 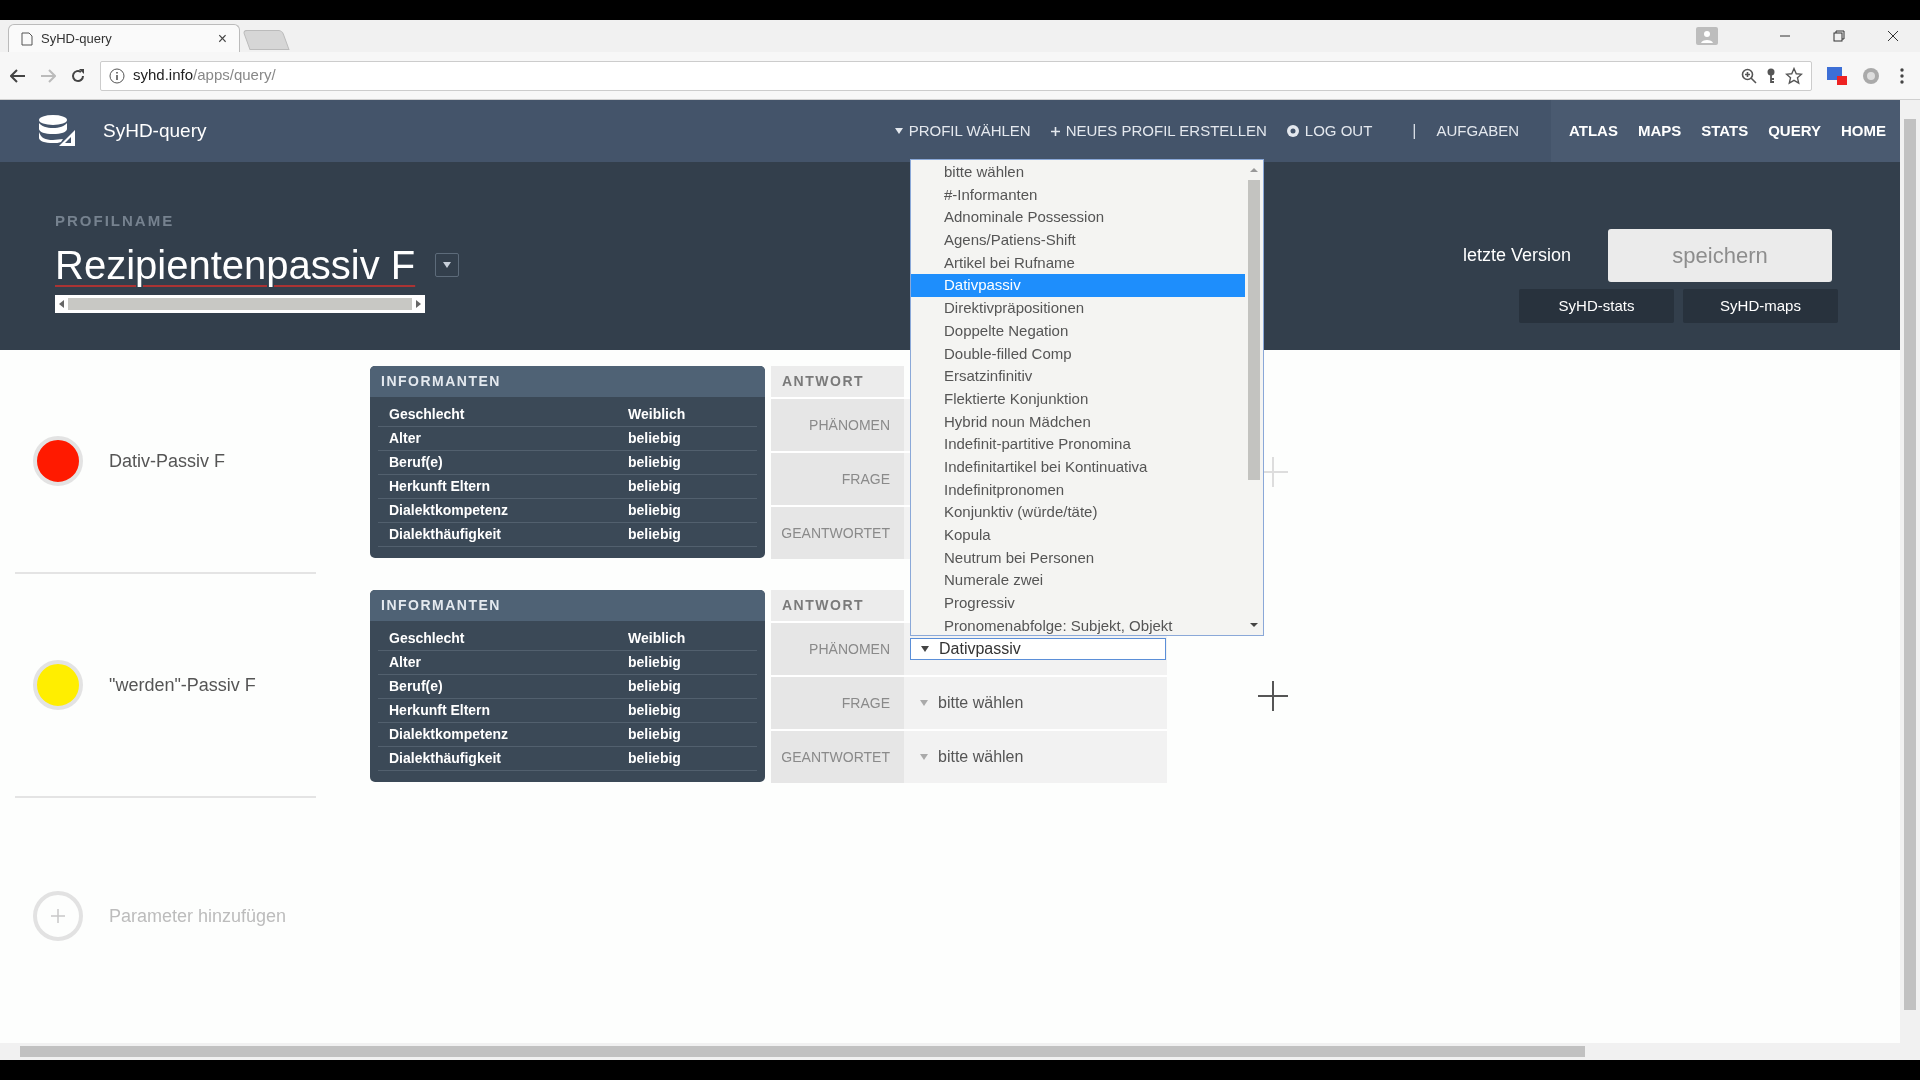 What do you see at coordinates (240, 264) in the screenshot?
I see `profile-name-field: Rezipientenpassiv F` at bounding box center [240, 264].